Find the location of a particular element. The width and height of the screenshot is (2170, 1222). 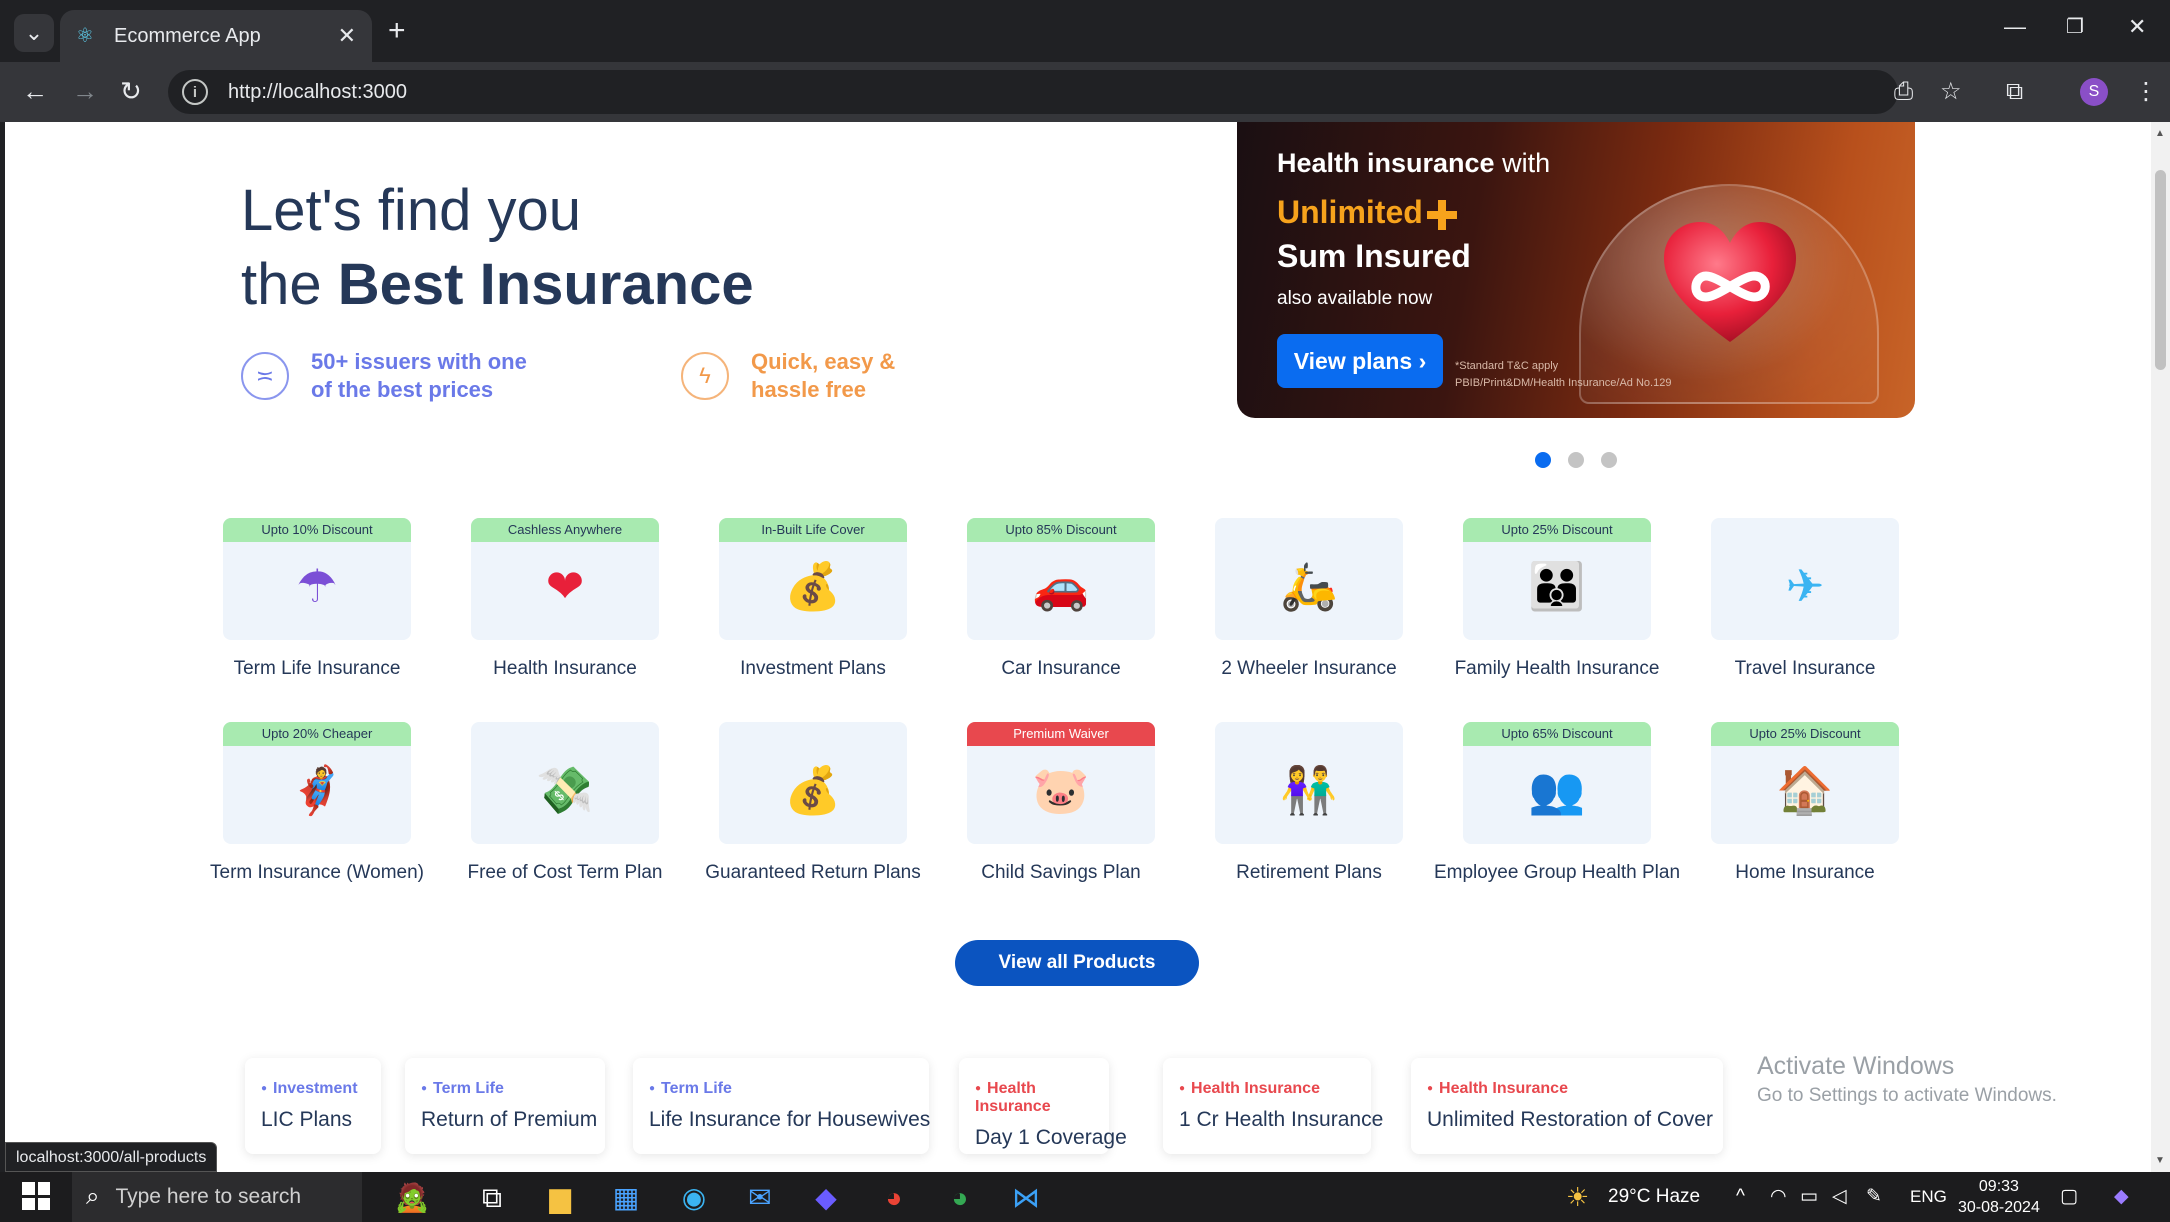

battery-icon: ▭ is located at coordinates (1809, 1197).